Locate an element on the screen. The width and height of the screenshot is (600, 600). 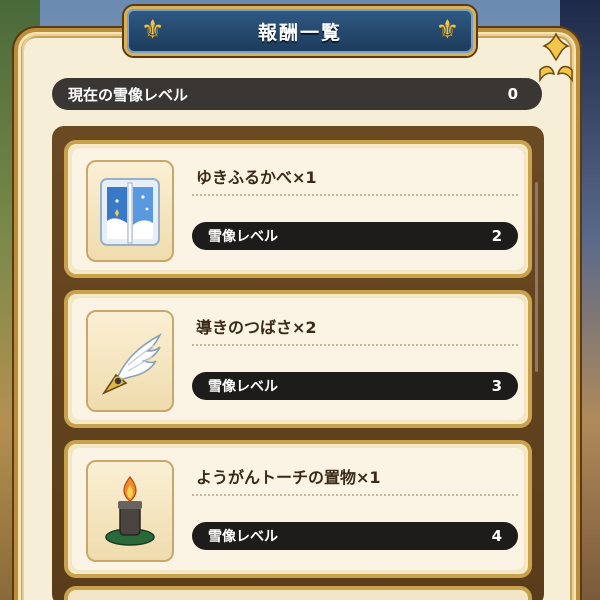
scrollbar is located at coordinates (536, 277).